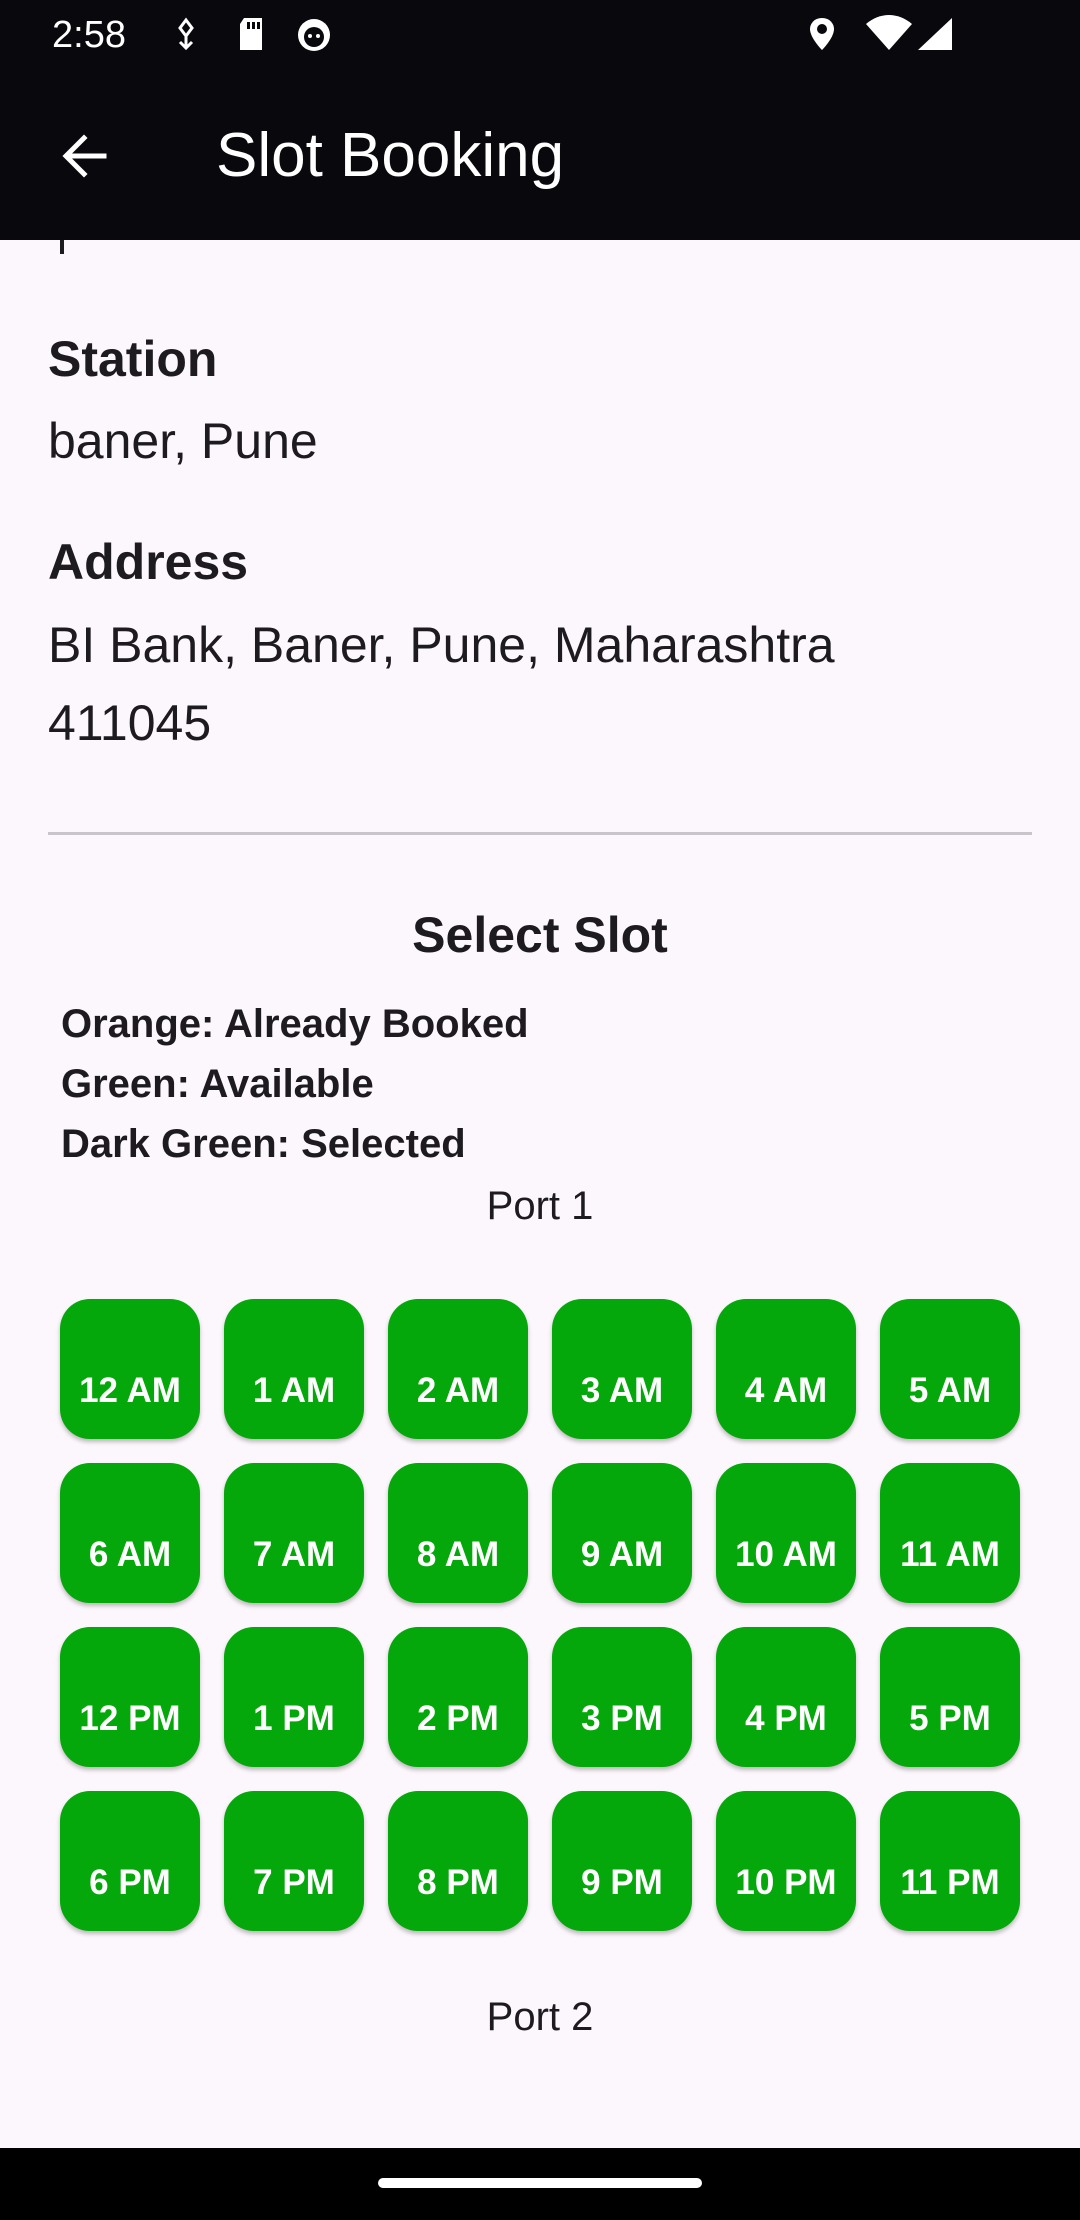 The width and height of the screenshot is (1080, 2220). I want to click on page-title: Slot Booking, so click(390, 155).